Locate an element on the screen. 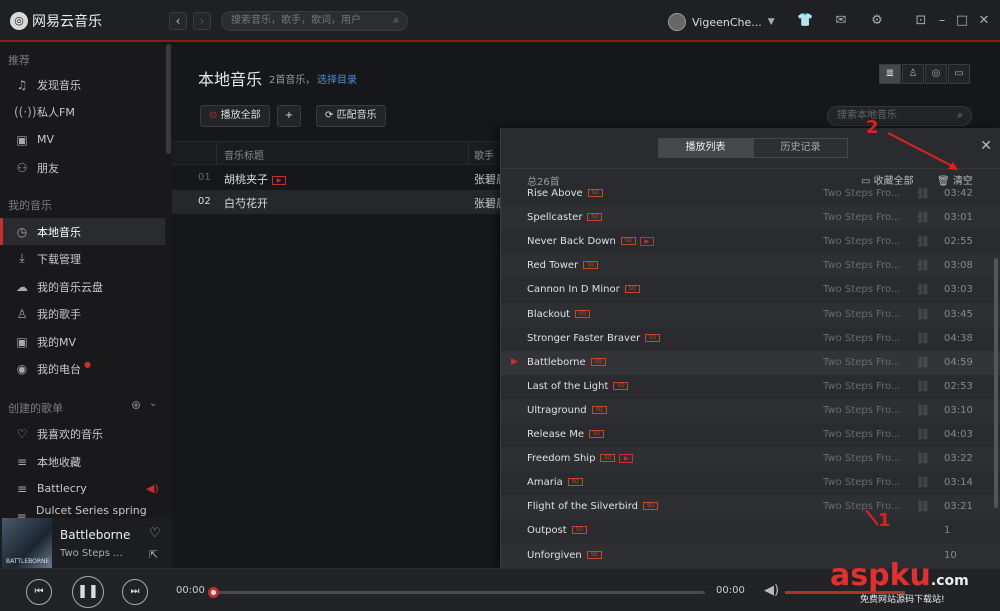 The width and height of the screenshot is (1000, 611). arrowhead-icon is located at coordinates (953, 166).